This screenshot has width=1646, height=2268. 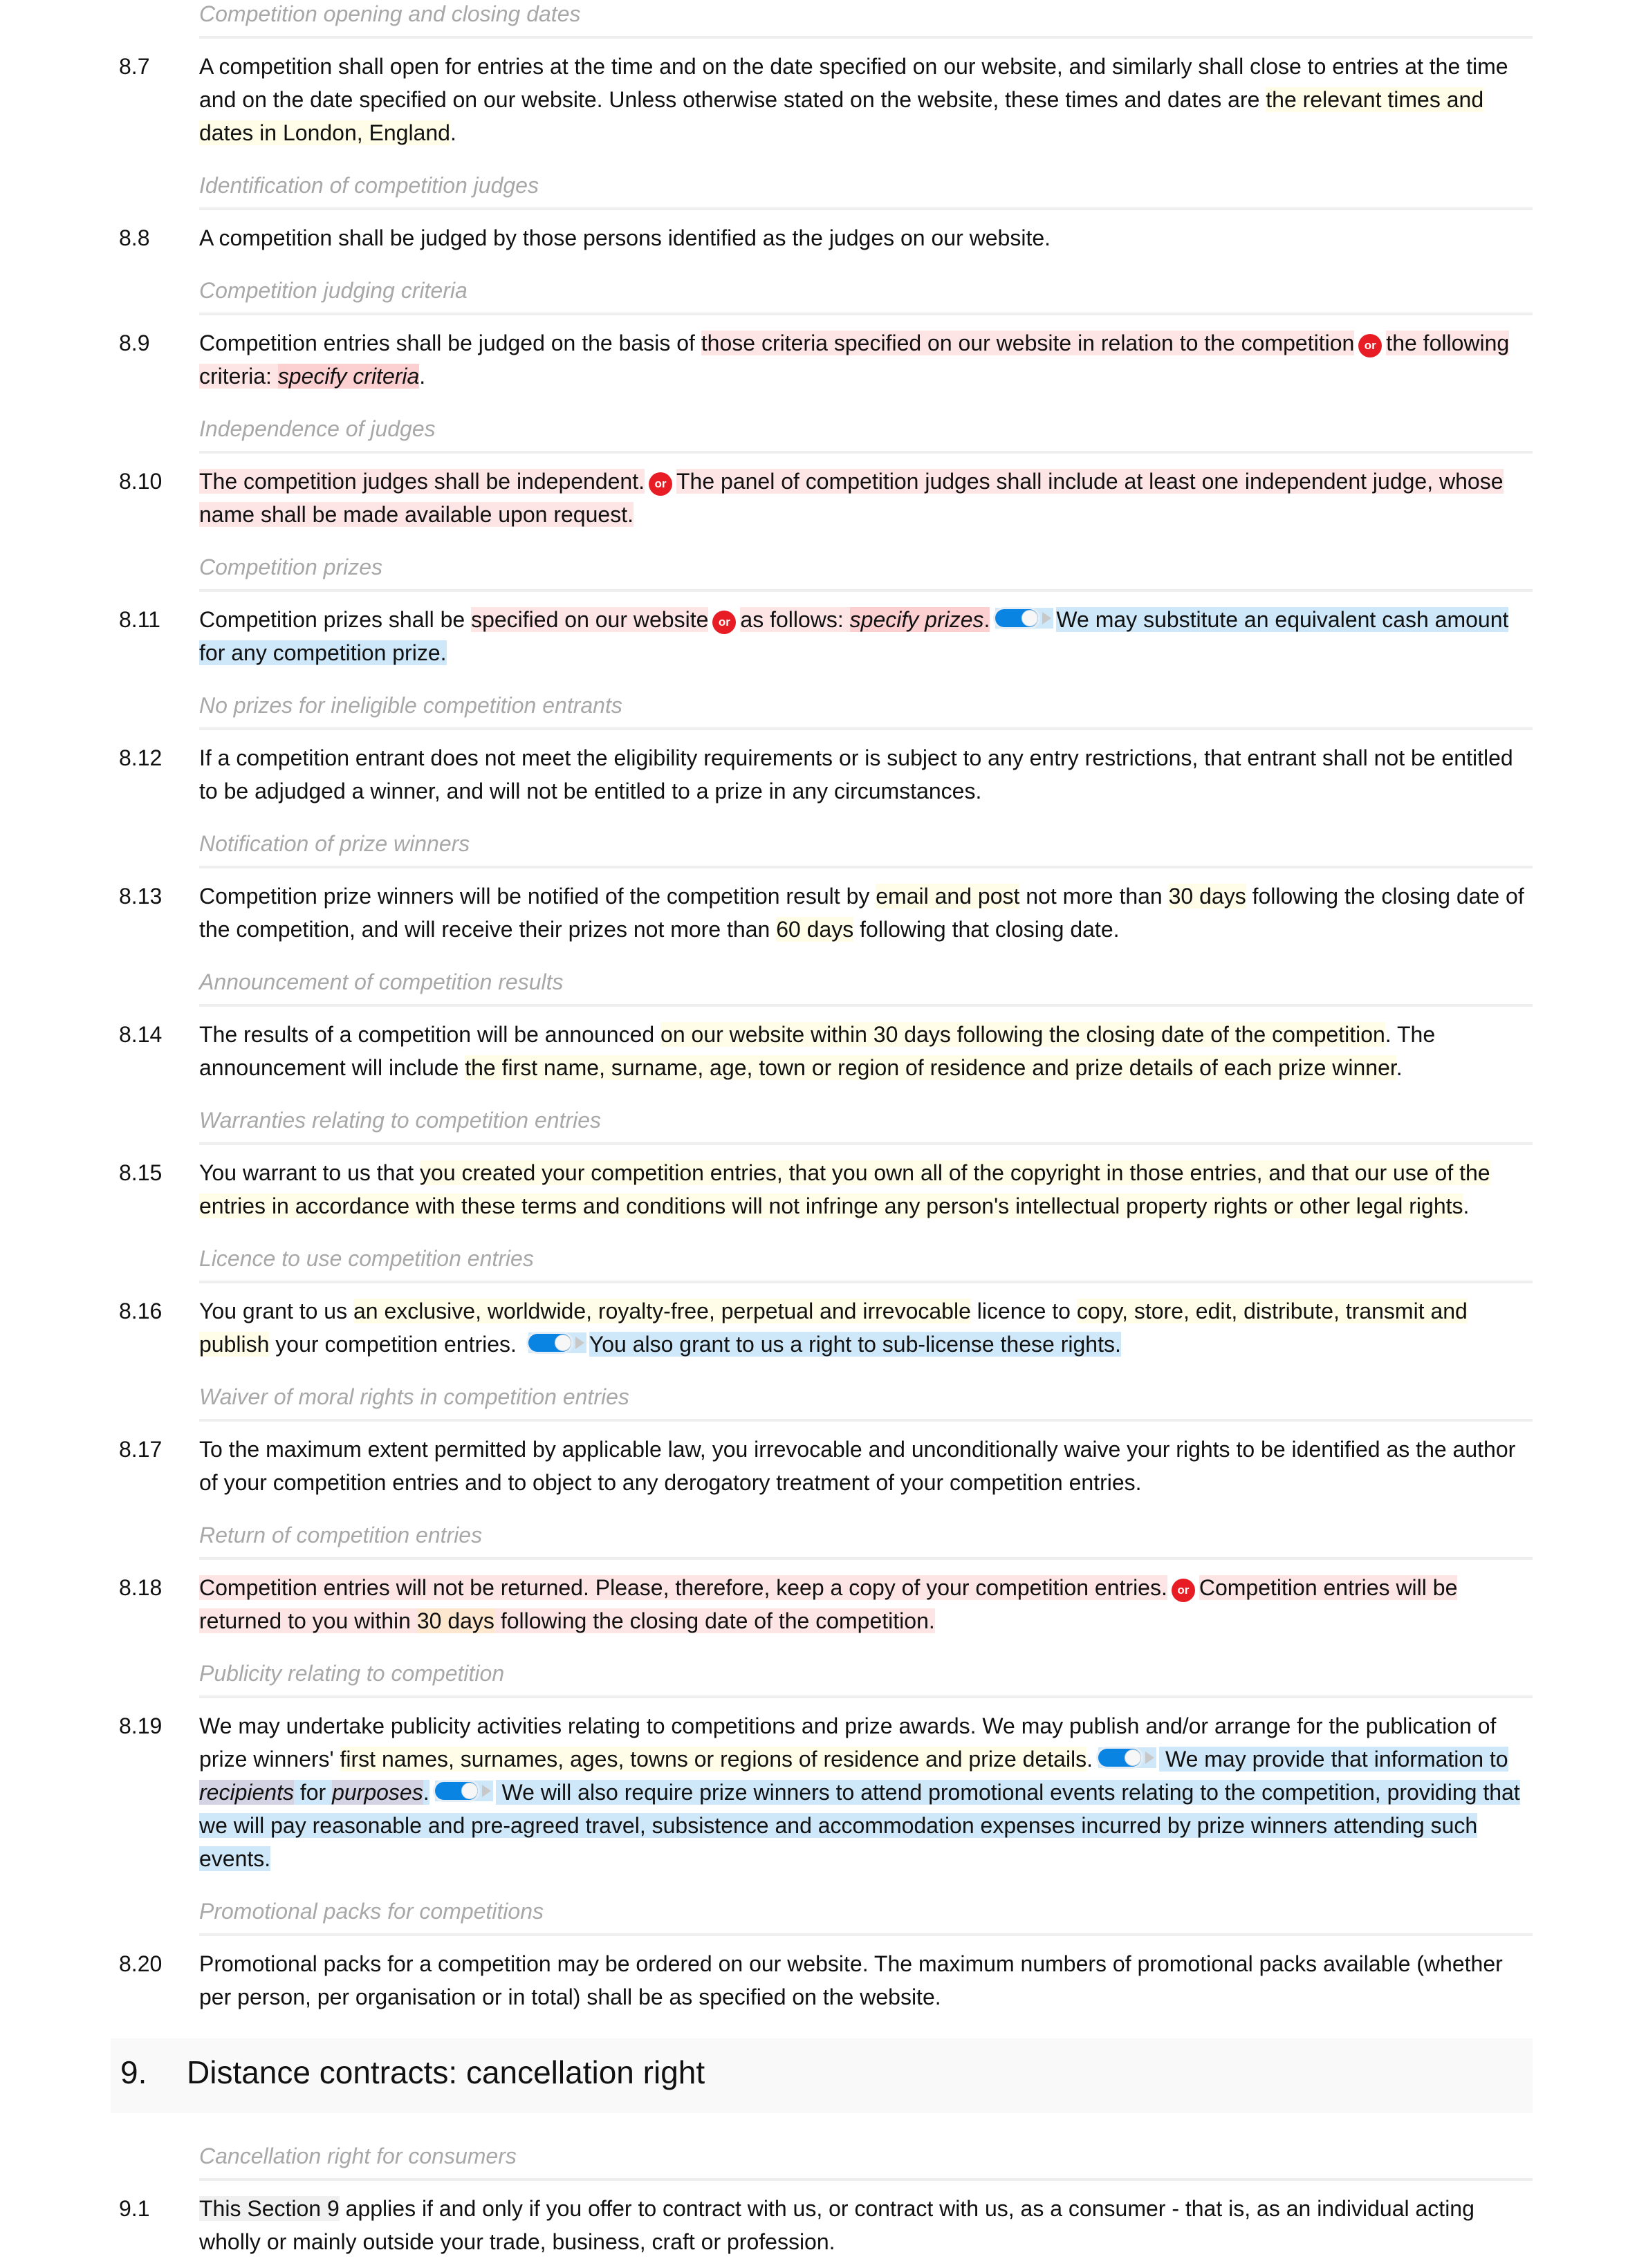 What do you see at coordinates (866, 1257) in the screenshot?
I see `clause-subheading: Licence to use competition entries` at bounding box center [866, 1257].